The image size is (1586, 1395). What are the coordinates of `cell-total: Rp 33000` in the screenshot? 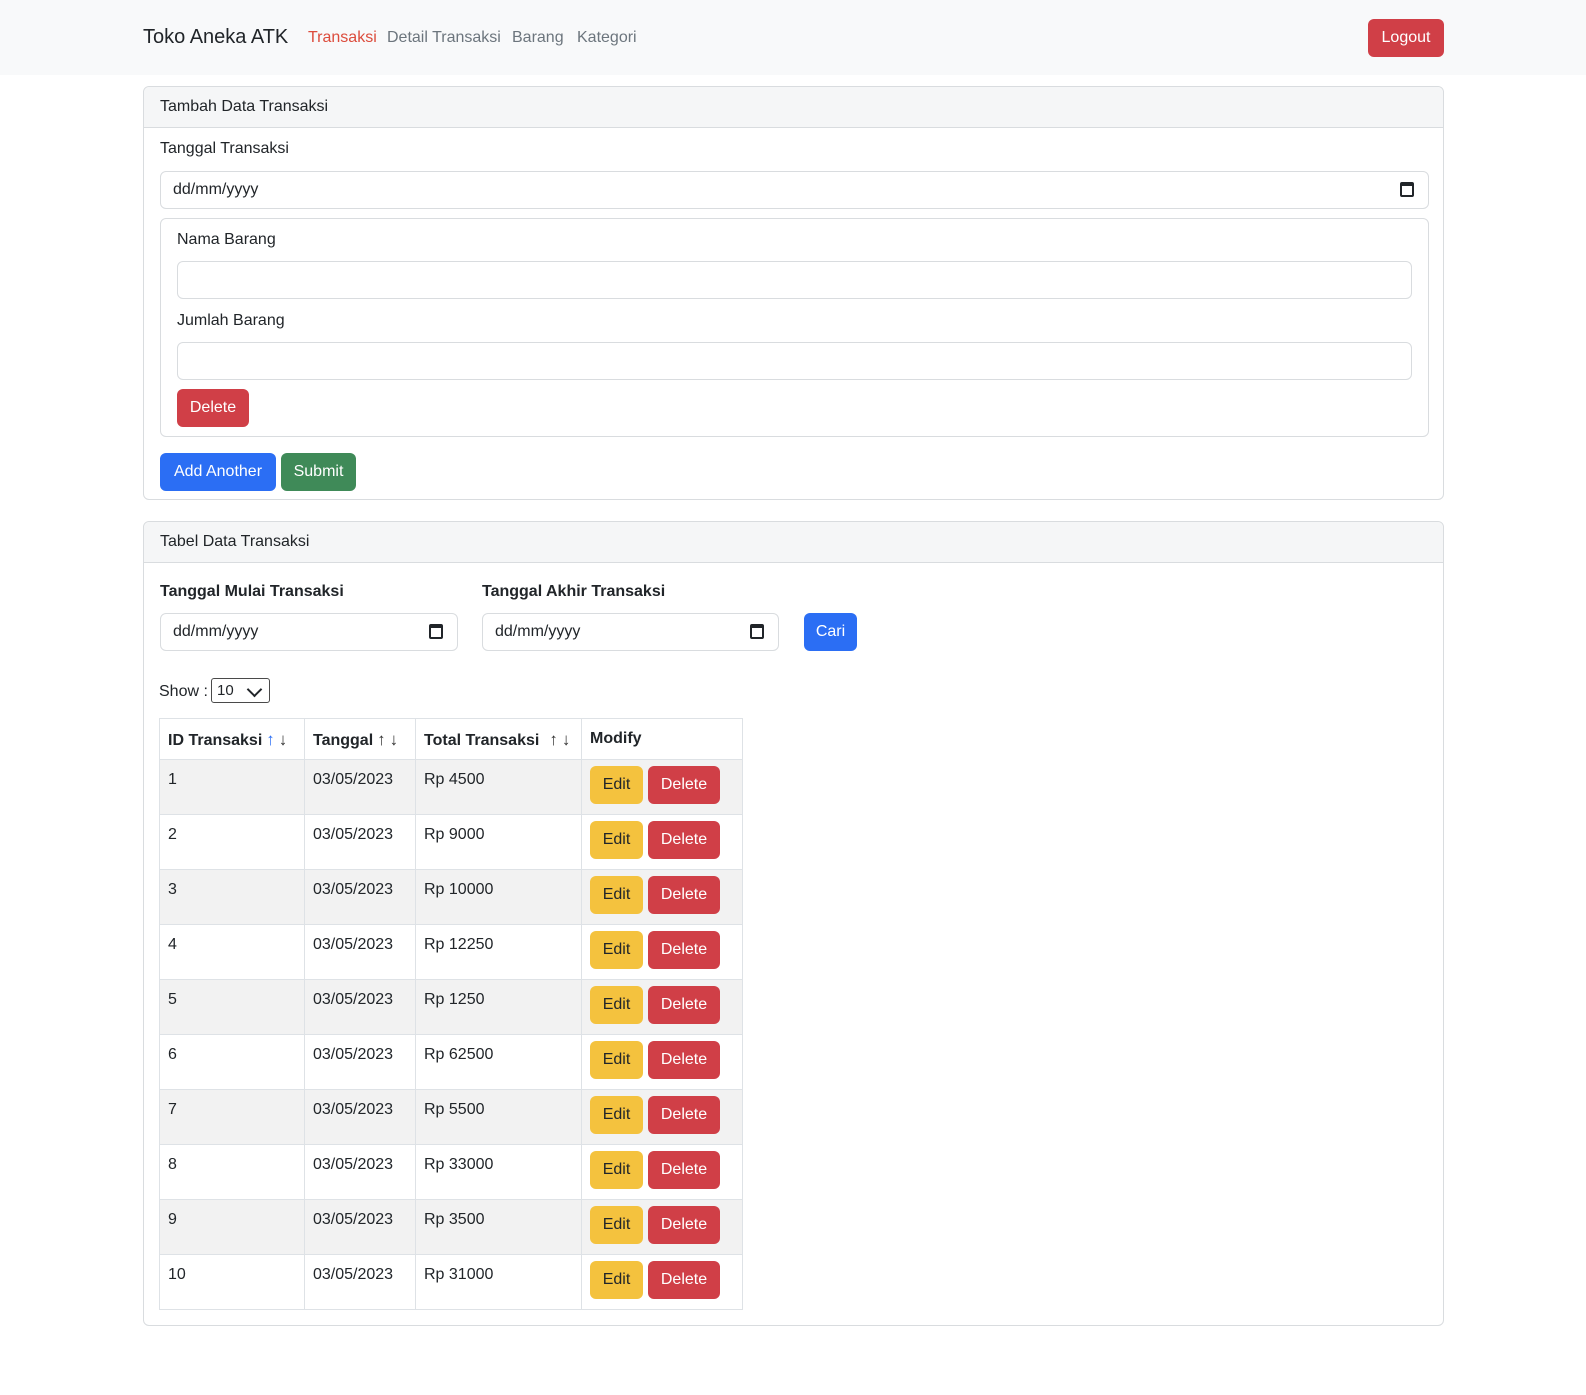 It's located at (498, 1172).